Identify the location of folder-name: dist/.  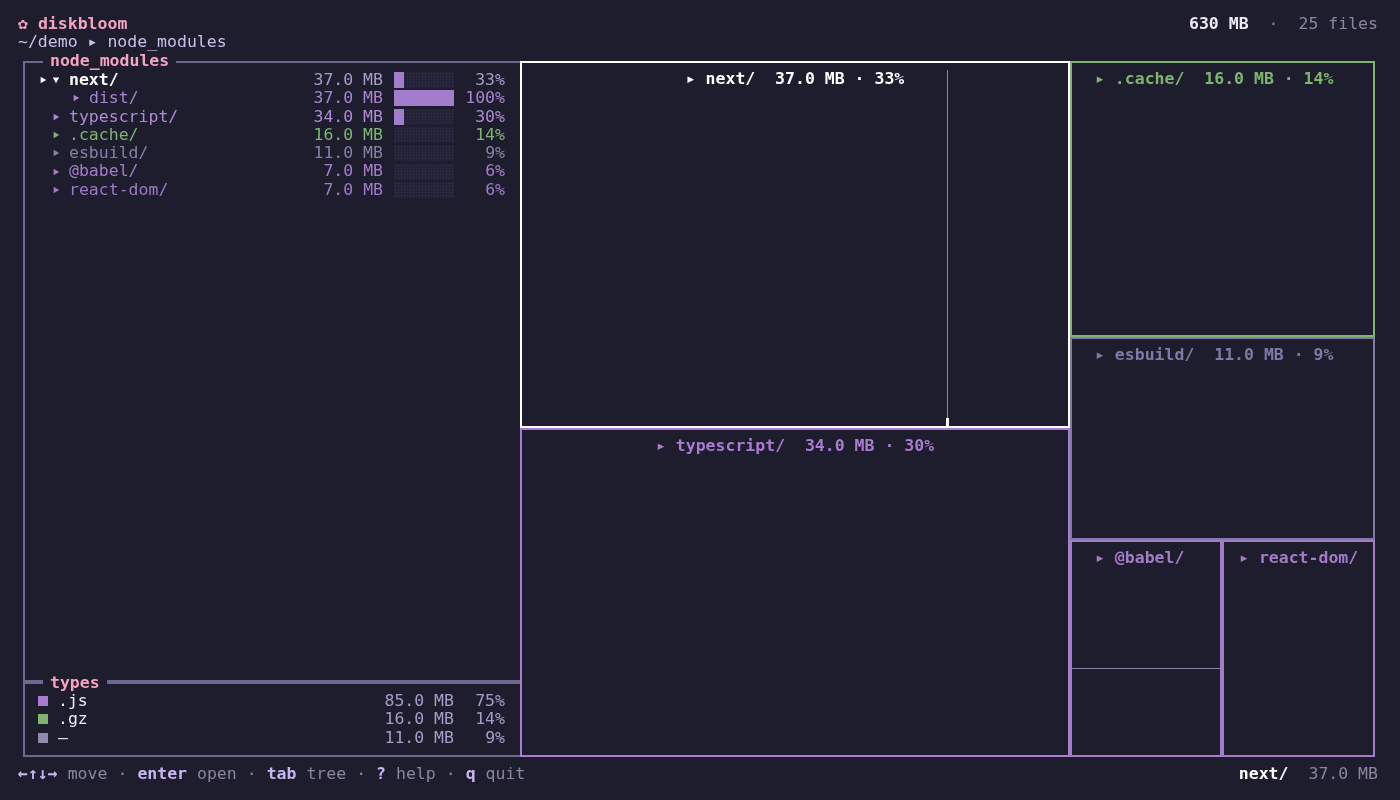
(114, 98).